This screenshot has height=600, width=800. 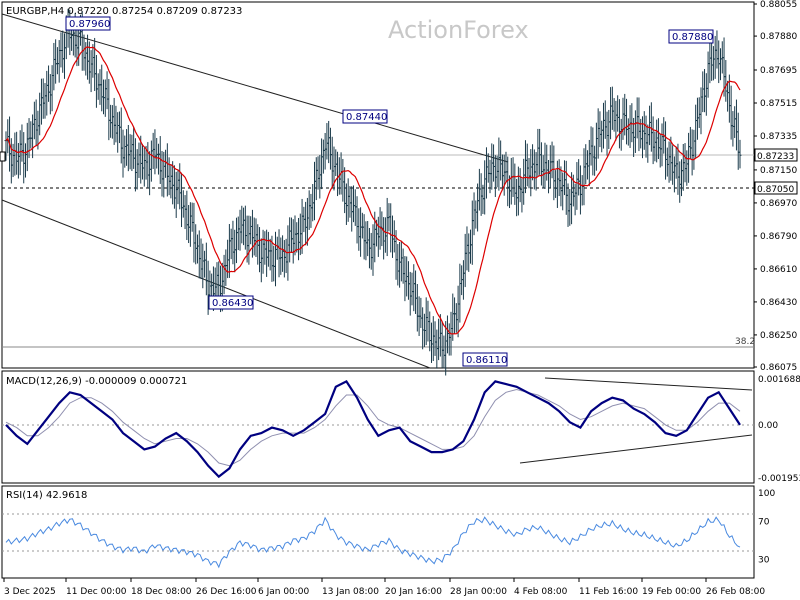 What do you see at coordinates (46, 495) in the screenshot?
I see `rsi-label: RSI(14) 42.9618` at bounding box center [46, 495].